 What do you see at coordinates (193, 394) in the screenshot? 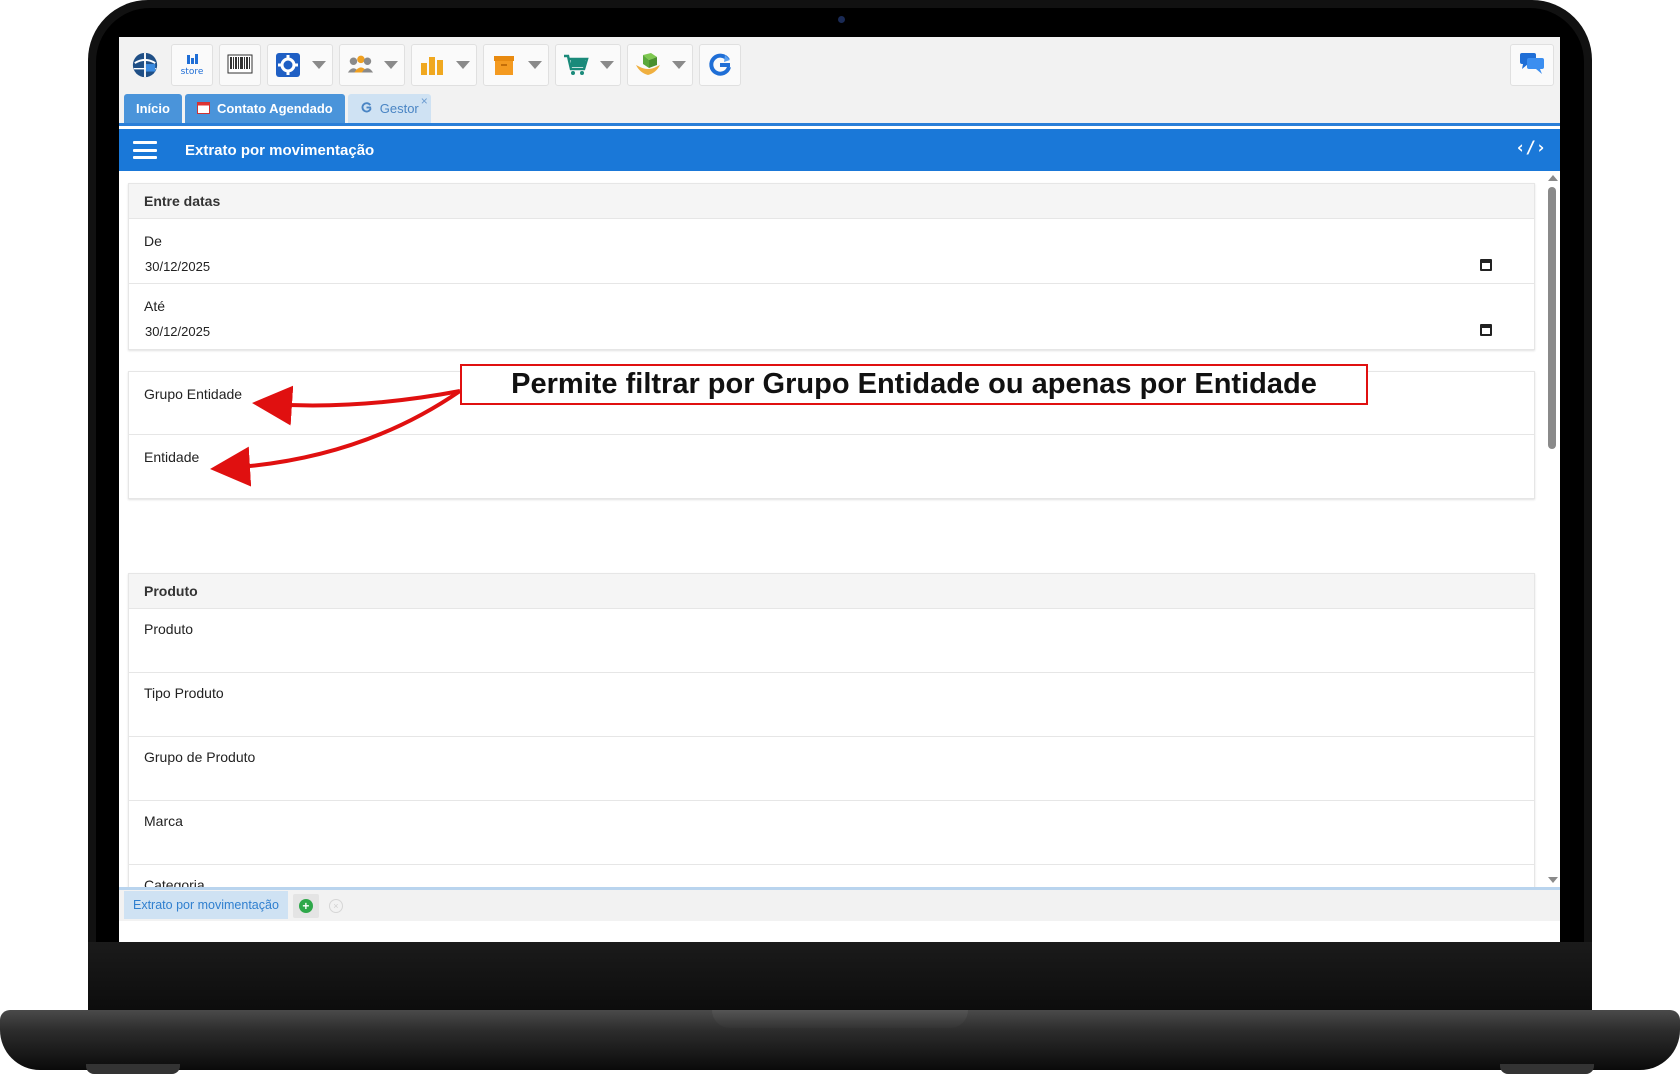
I see `group-entity-label: Grupo Entidade` at bounding box center [193, 394].